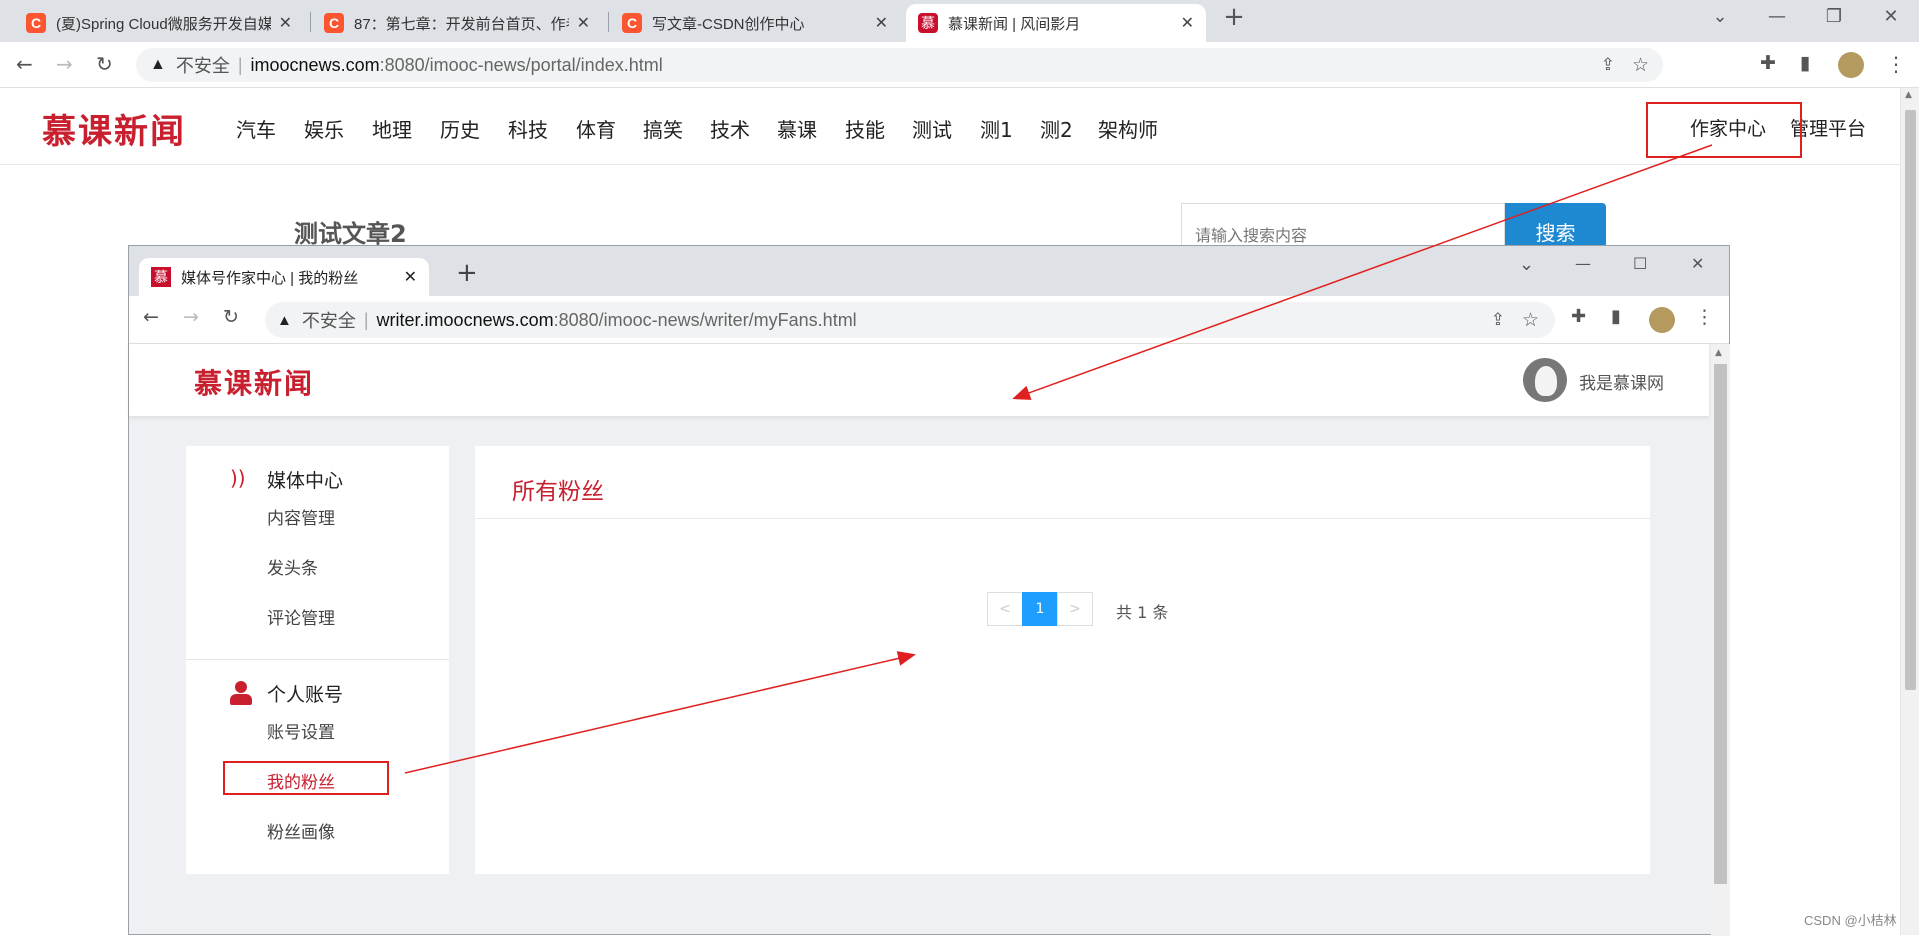 The image size is (1919, 936). Describe the element at coordinates (660, 712) in the screenshot. I see `arrow-my-fans-to-content` at that location.